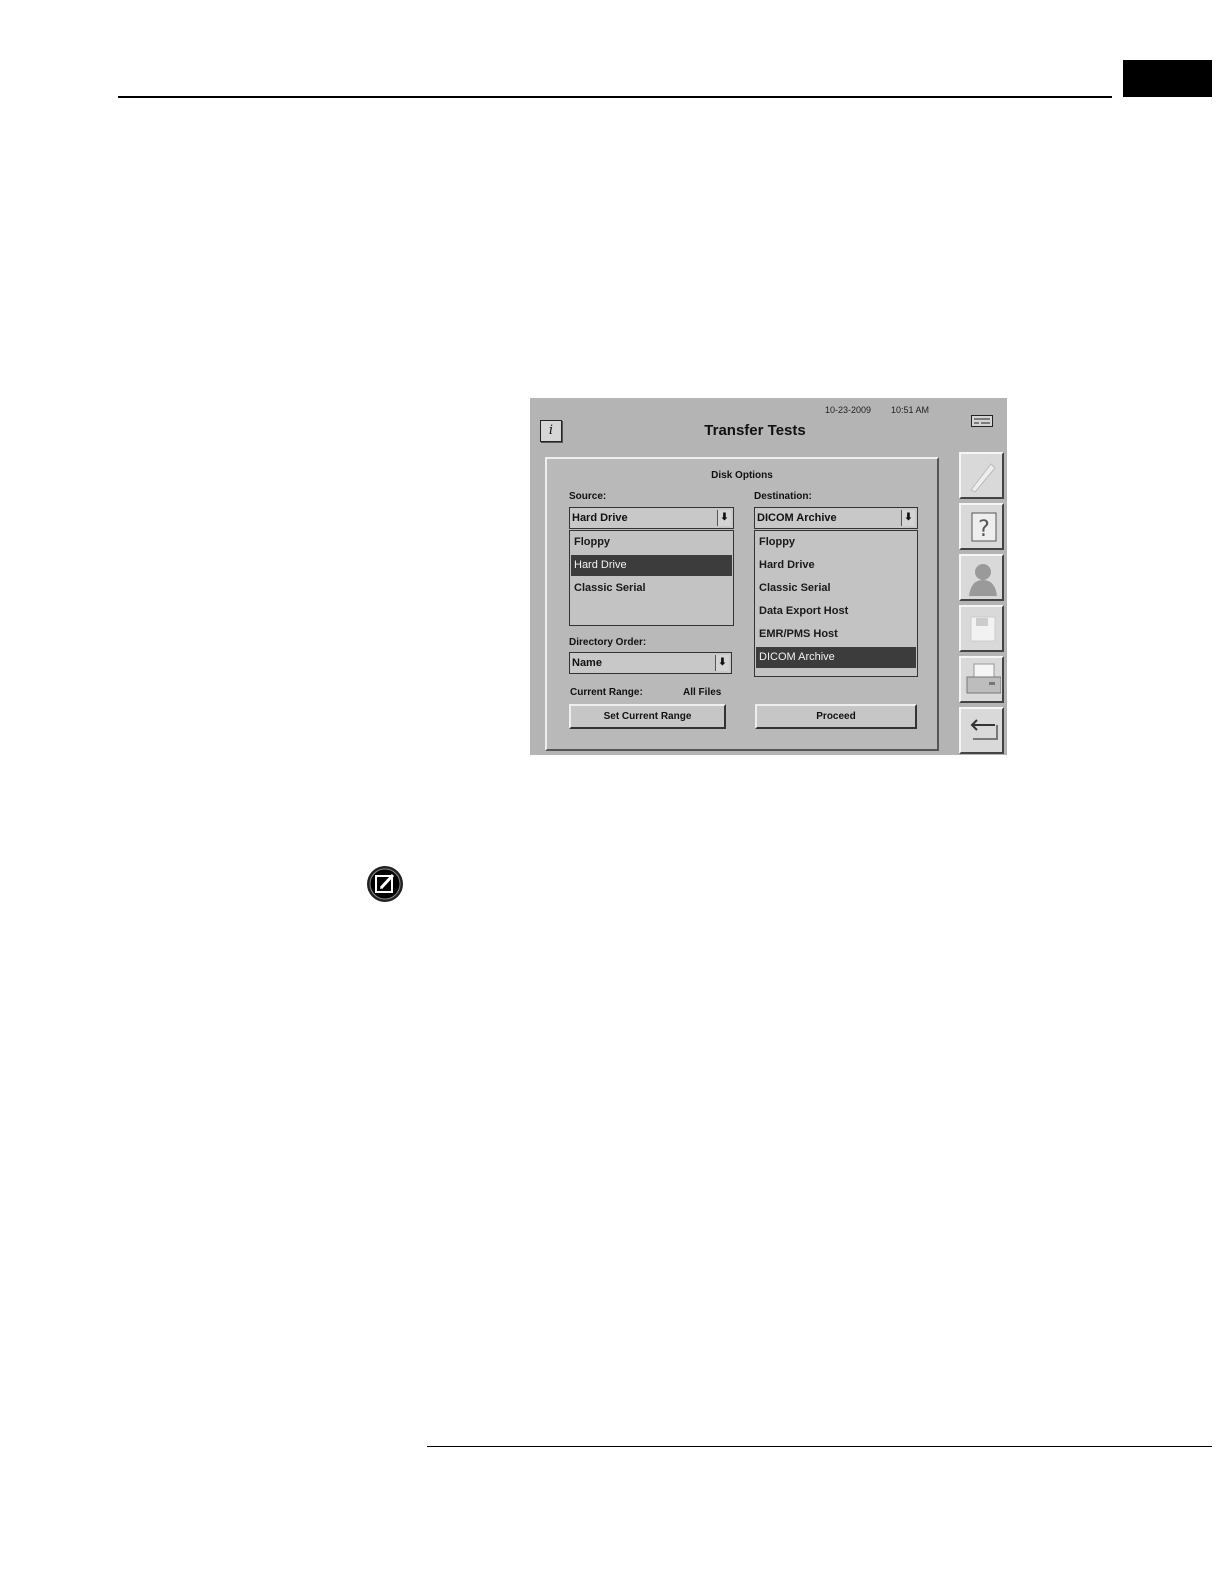 The width and height of the screenshot is (1224, 1584). What do you see at coordinates (836, 565) in the screenshot?
I see `destination-option-hard-drive: Hard Drive` at bounding box center [836, 565].